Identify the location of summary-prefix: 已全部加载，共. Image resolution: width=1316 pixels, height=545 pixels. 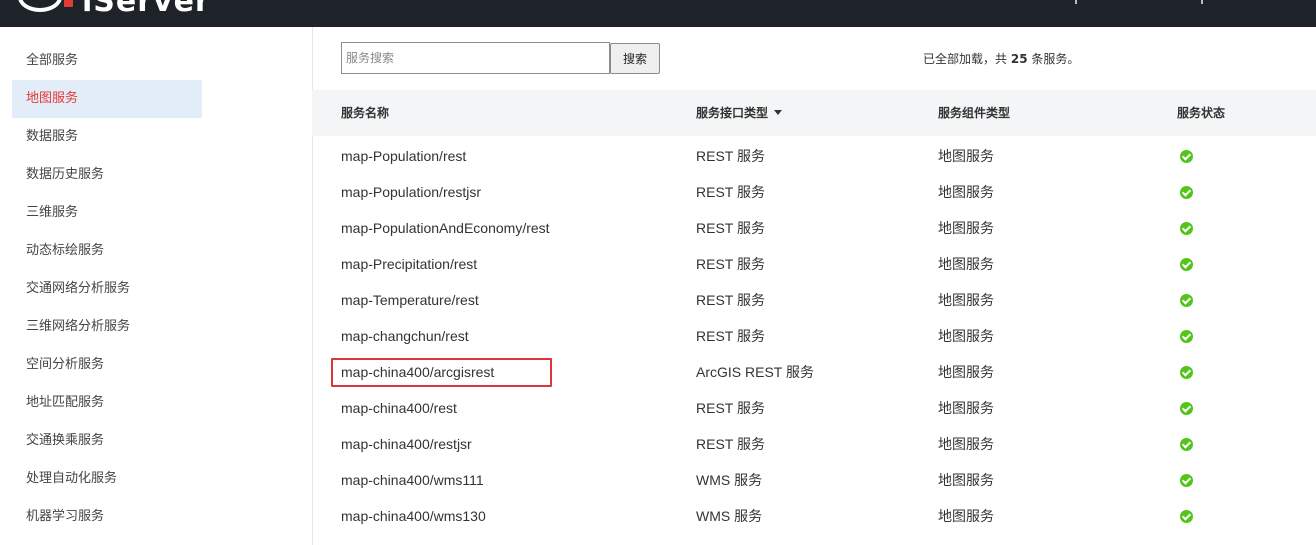
(965, 59).